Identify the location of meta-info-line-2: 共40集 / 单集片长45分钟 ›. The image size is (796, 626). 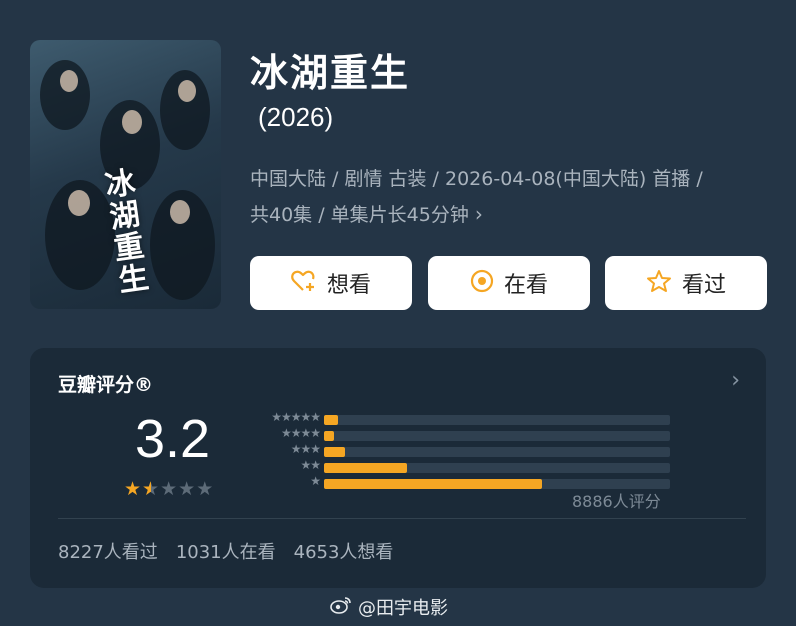
(366, 213).